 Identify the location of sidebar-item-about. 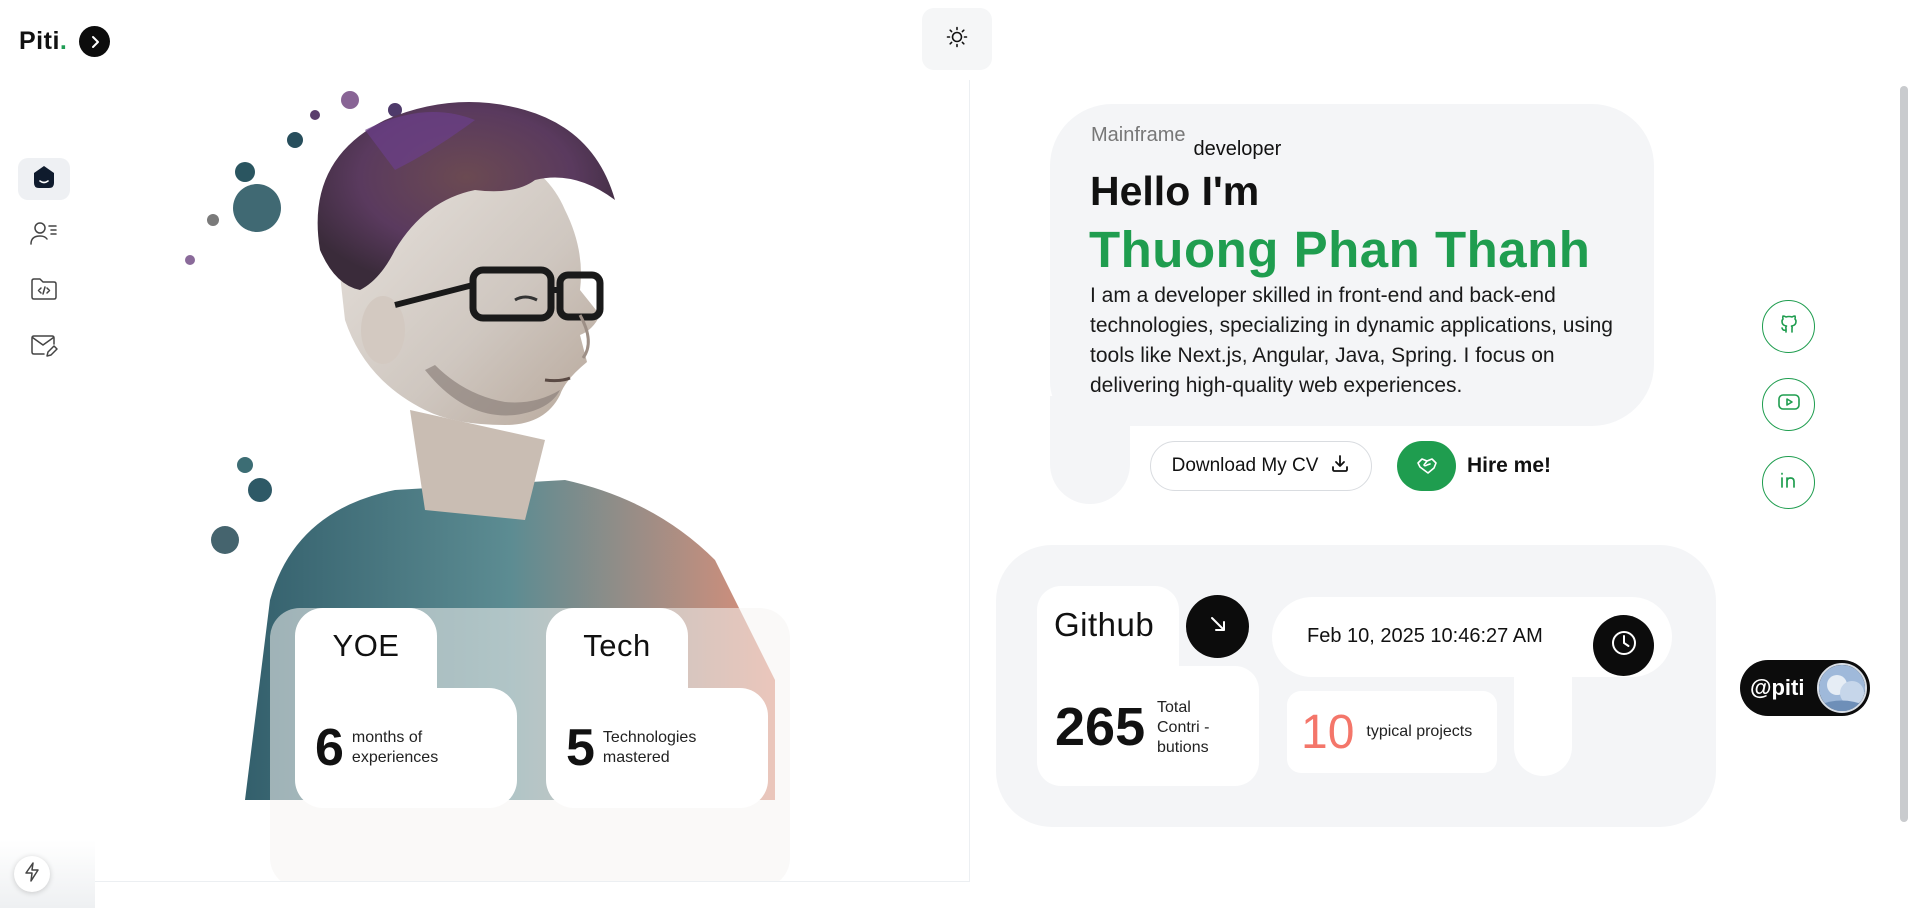
(44, 235).